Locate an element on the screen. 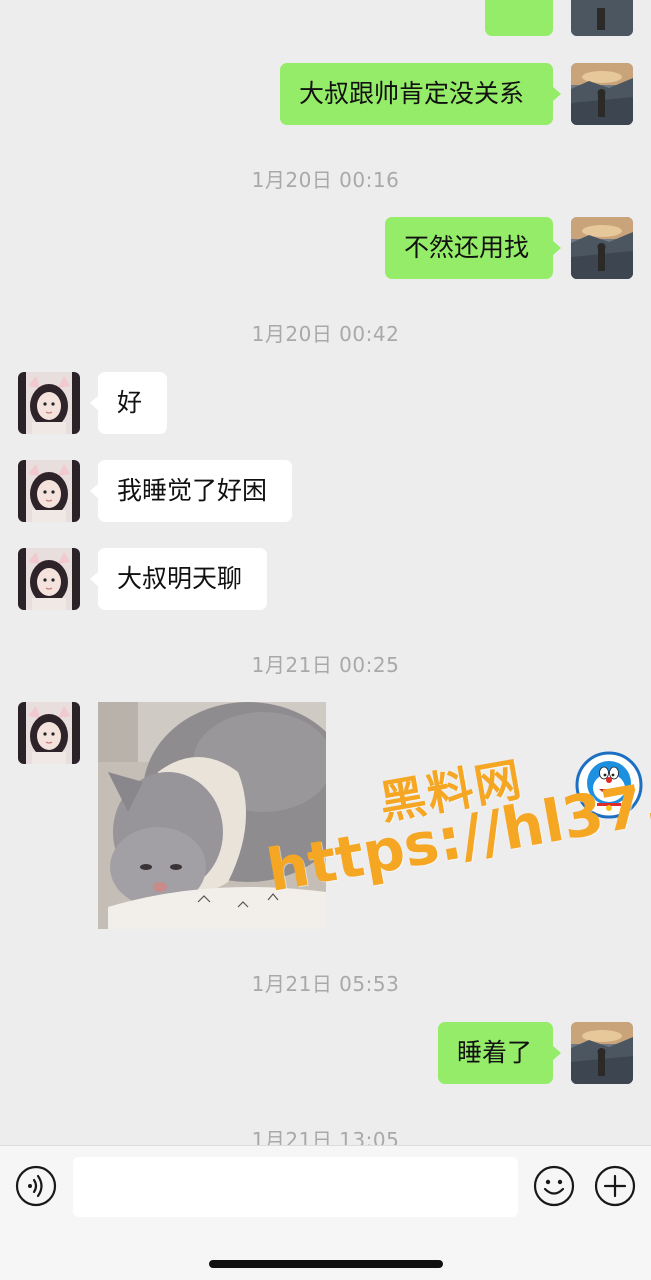 The image size is (651, 1280). timestamp: 1月21日 05:53 is located at coordinates (325, 984).